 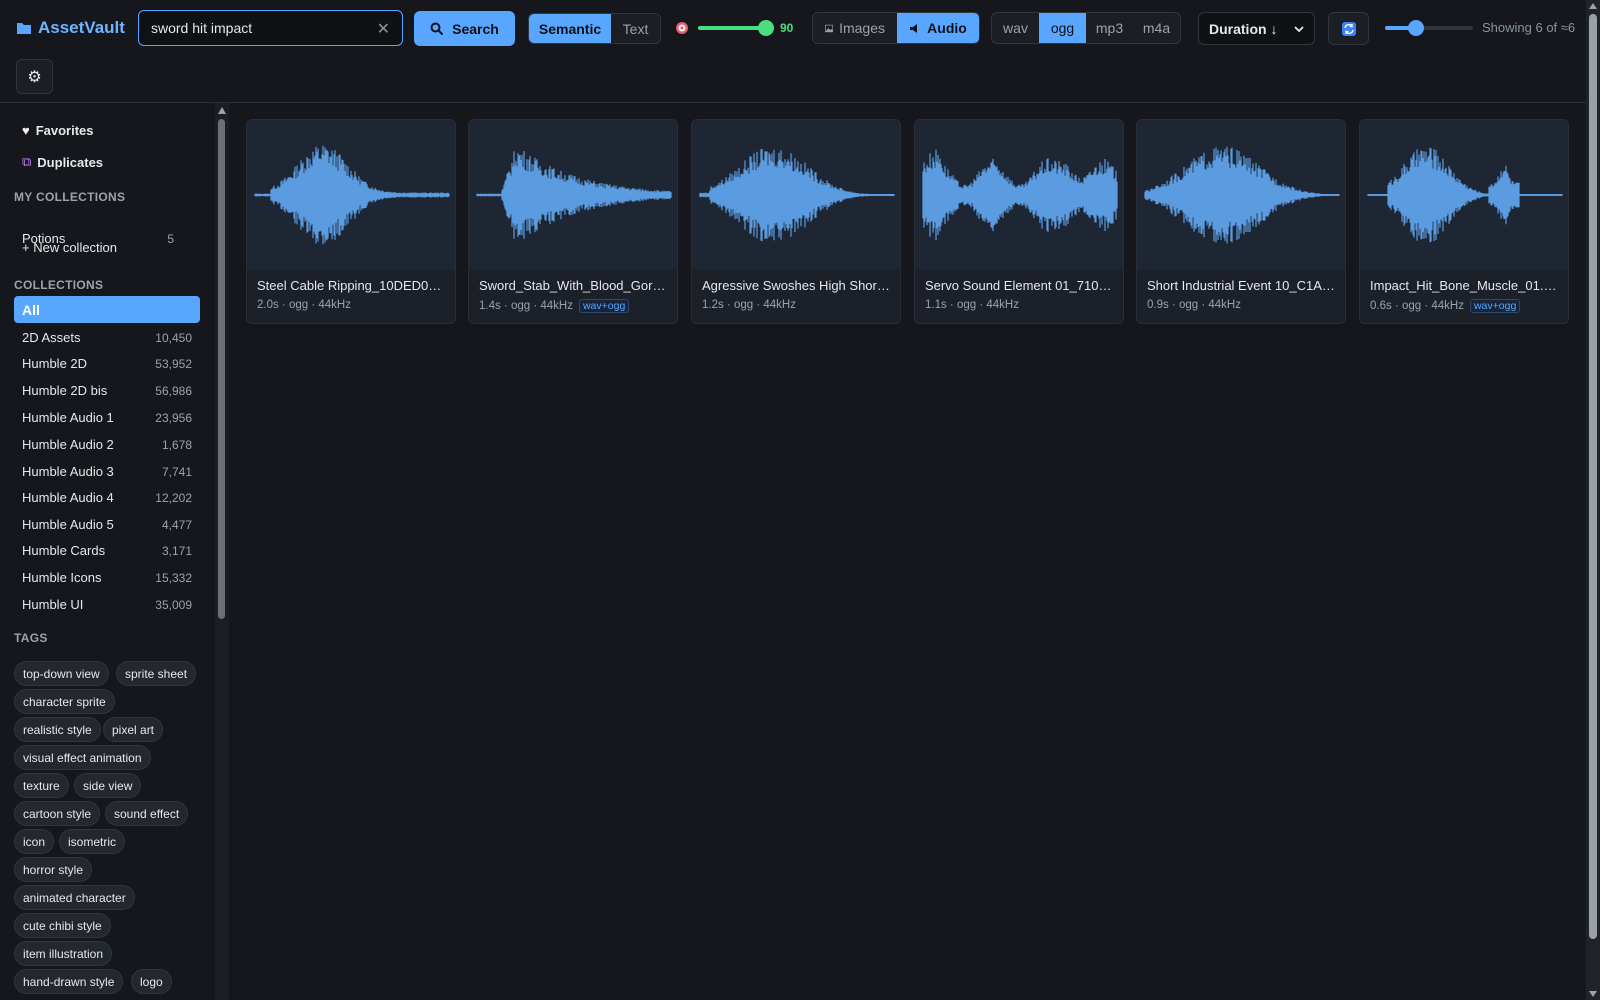 What do you see at coordinates (64, 701) in the screenshot?
I see `tag-chip: character sprite` at bounding box center [64, 701].